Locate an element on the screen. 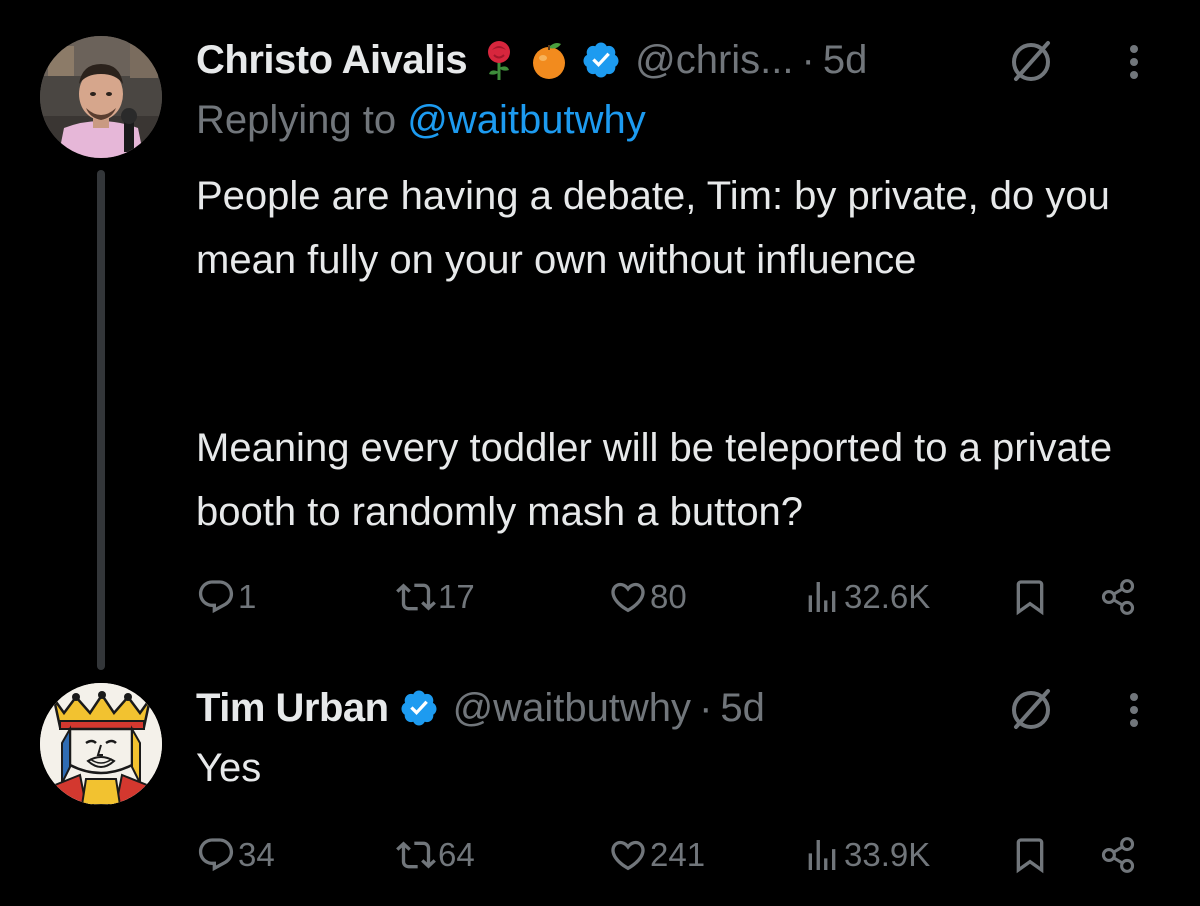 The image size is (1200, 906). tweet-text: Yes is located at coordinates (229, 768).